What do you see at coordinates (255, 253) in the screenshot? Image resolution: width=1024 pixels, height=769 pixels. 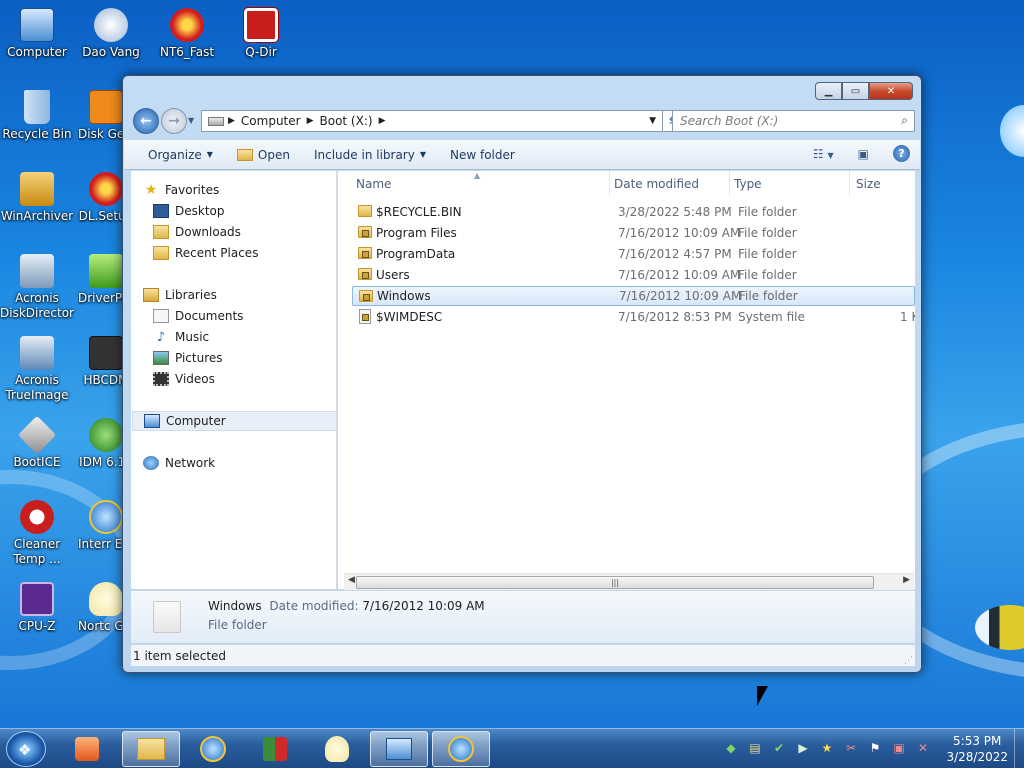 I see `nav-recent-places: Recent Places` at bounding box center [255, 253].